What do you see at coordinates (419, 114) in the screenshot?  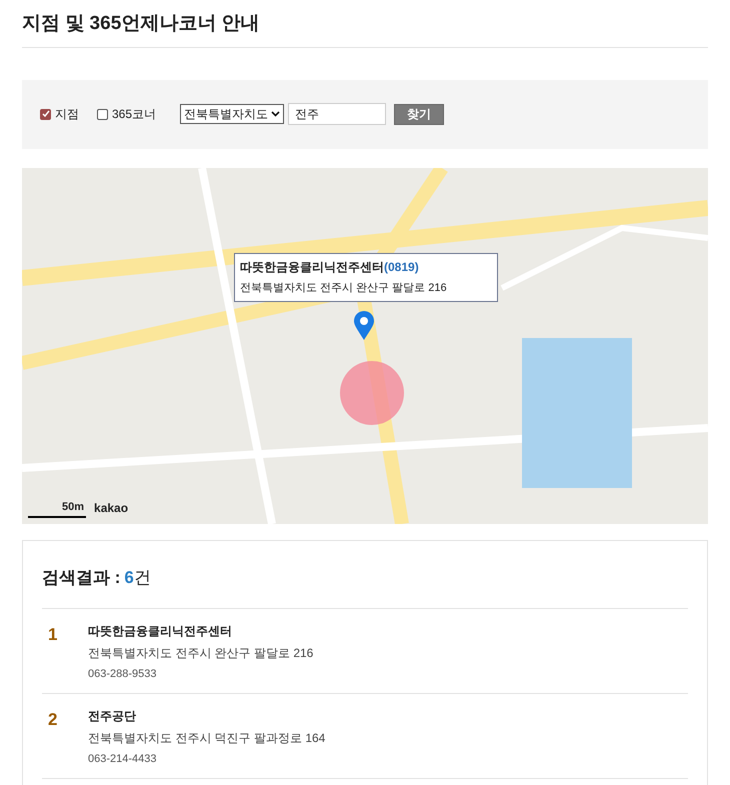 I see `search-button: 찾기` at bounding box center [419, 114].